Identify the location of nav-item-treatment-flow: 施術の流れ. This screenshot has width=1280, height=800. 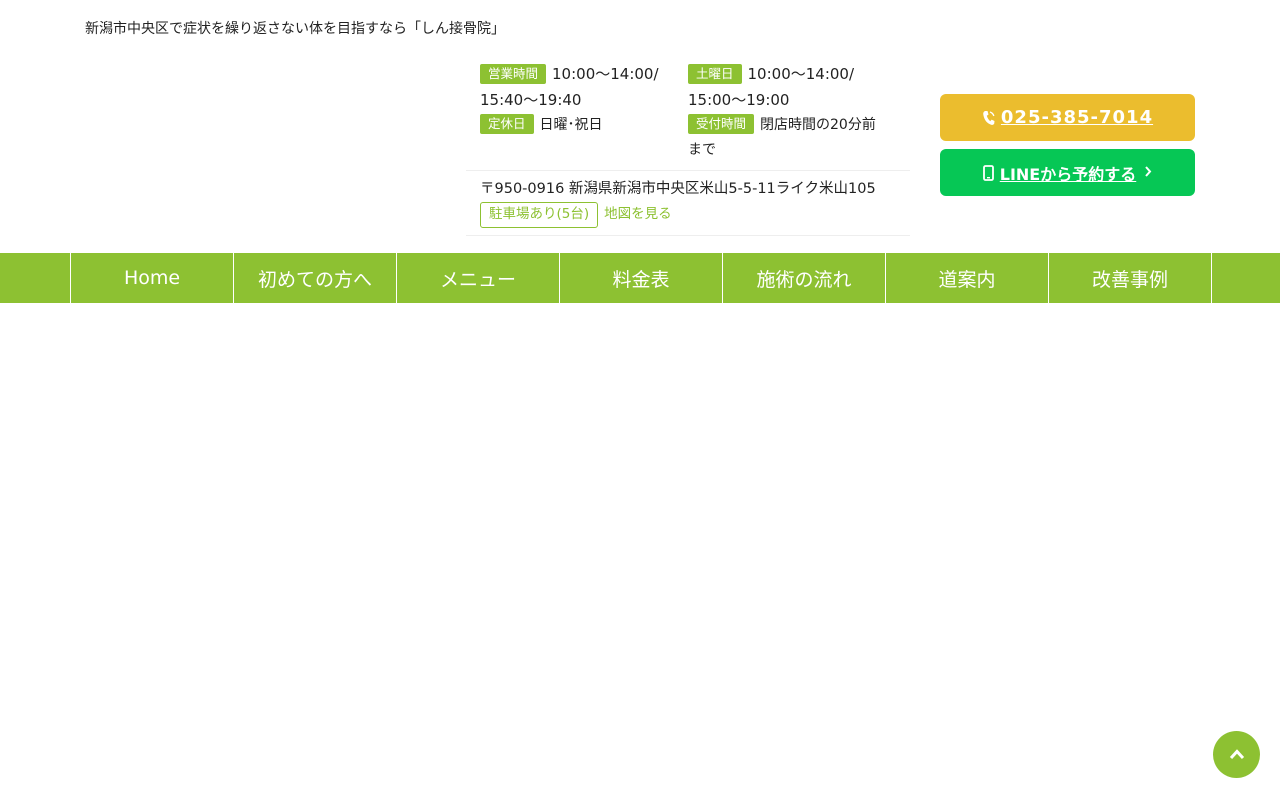
(804, 278).